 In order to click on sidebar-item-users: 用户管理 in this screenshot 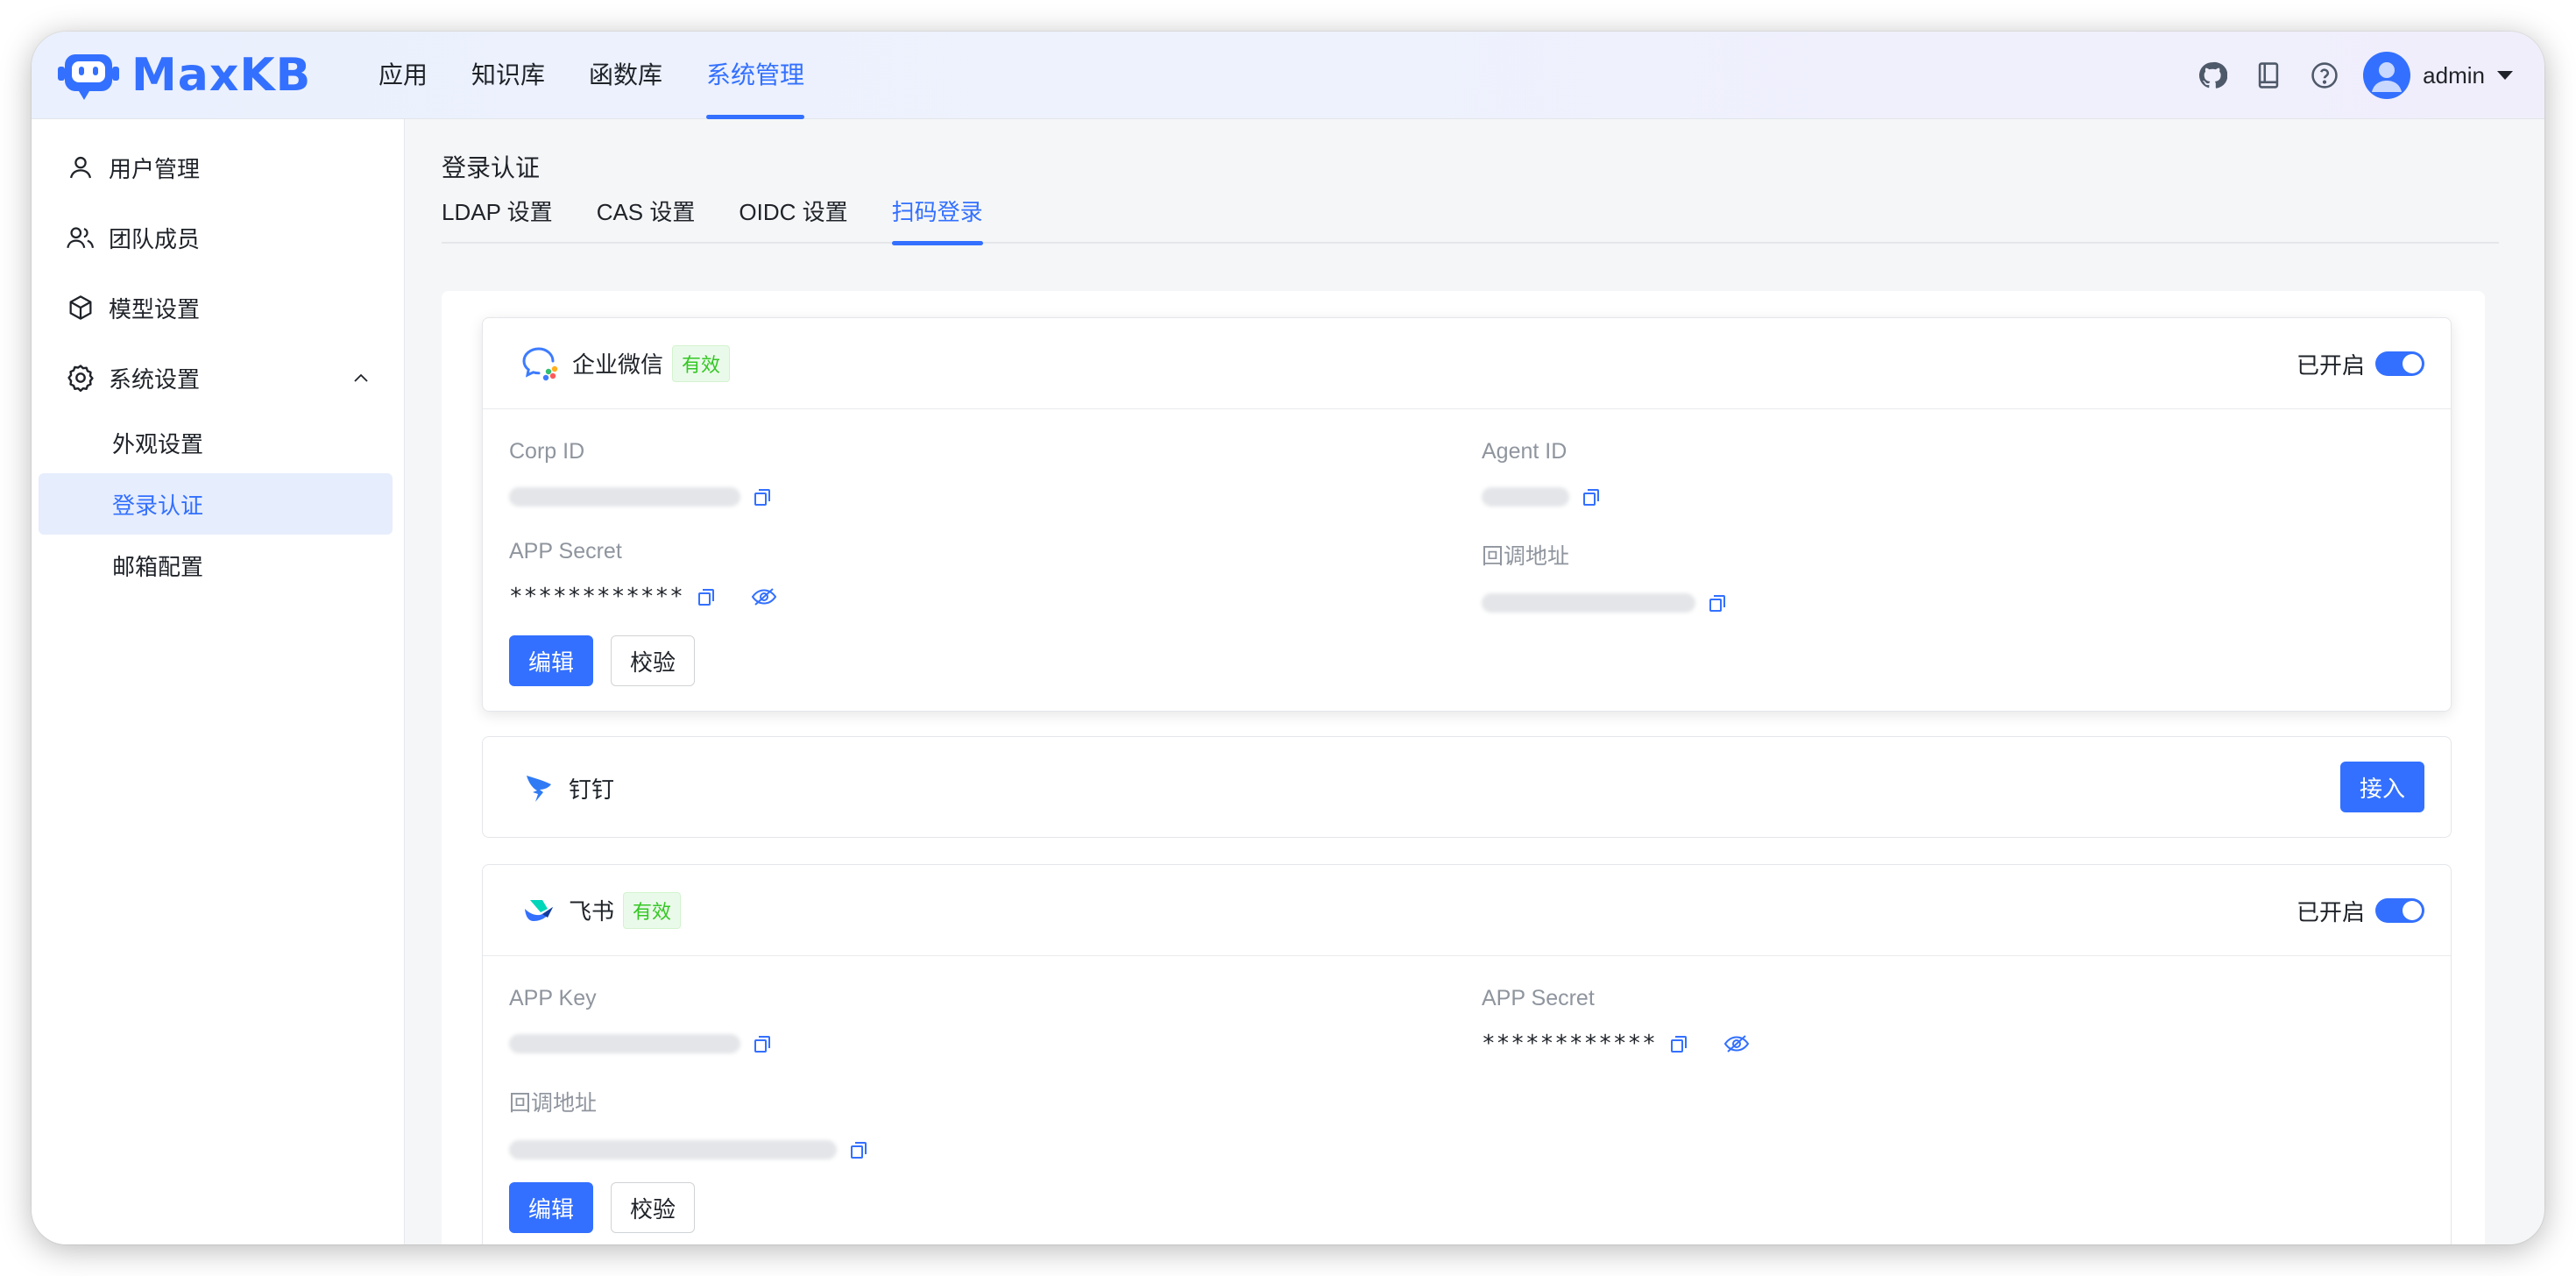, I will do `click(218, 167)`.